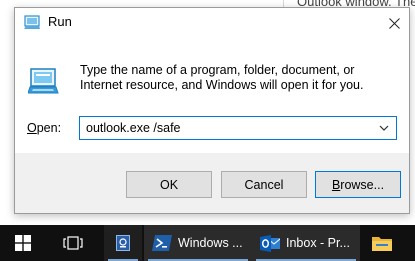 This screenshot has width=415, height=261. What do you see at coordinates (169, 184) in the screenshot?
I see `ok-button: OK` at bounding box center [169, 184].